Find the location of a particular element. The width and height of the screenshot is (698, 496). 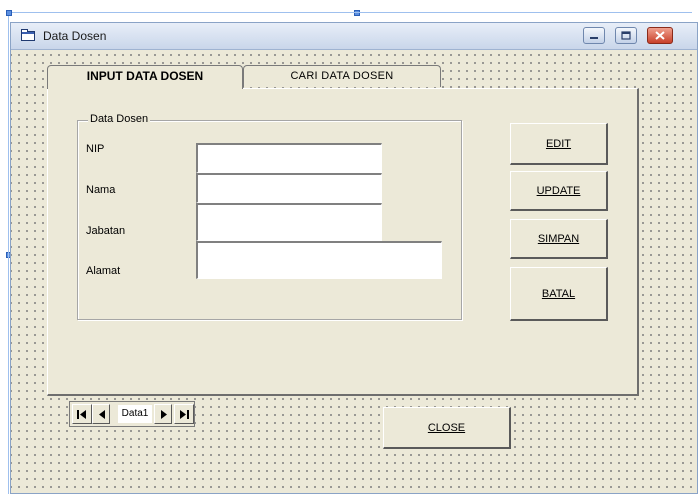

previous-record-button is located at coordinates (101, 414).